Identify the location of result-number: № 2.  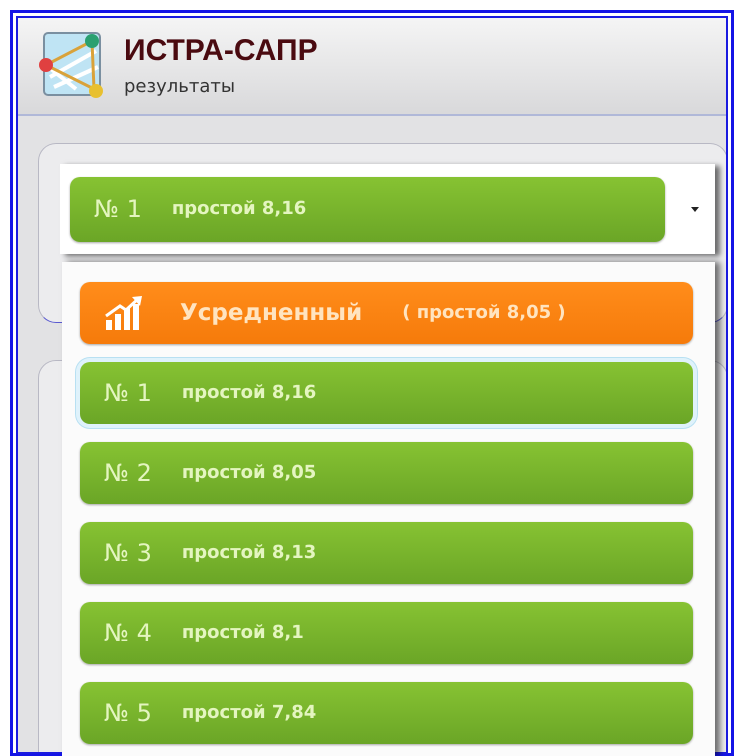
(128, 473).